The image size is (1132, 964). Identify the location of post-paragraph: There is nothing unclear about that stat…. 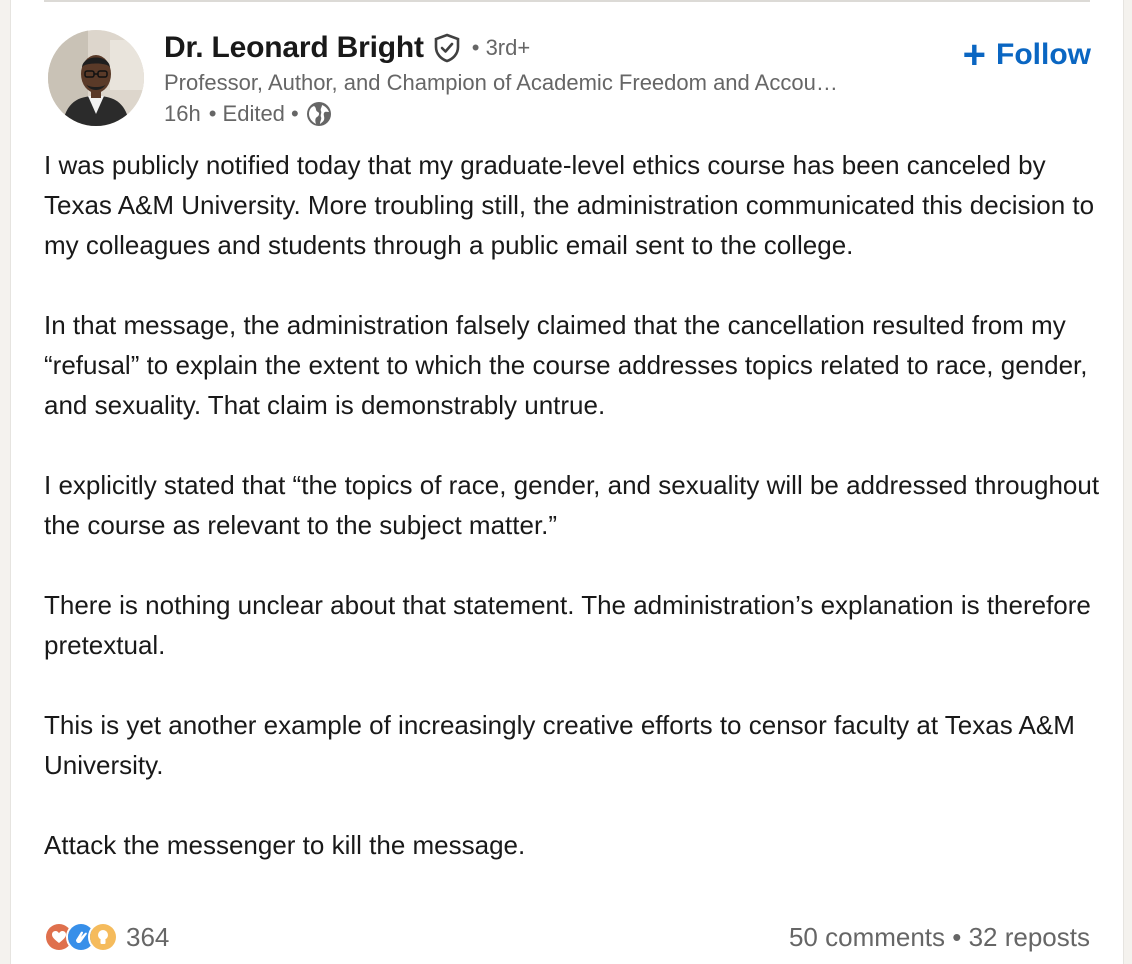
(567, 625).